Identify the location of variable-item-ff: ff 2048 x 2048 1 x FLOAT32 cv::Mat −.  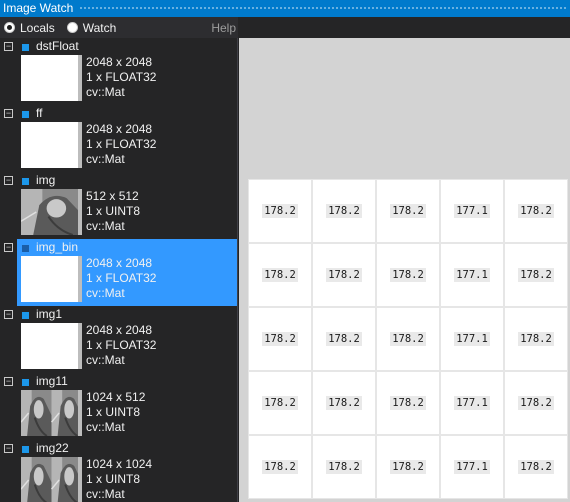
(118, 138).